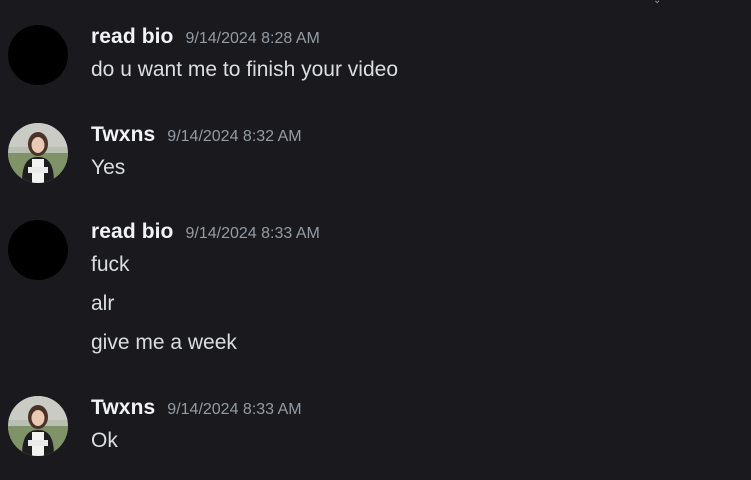 Image resolution: width=751 pixels, height=480 pixels. Describe the element at coordinates (110, 264) in the screenshot. I see `message-text: fuck` at that location.